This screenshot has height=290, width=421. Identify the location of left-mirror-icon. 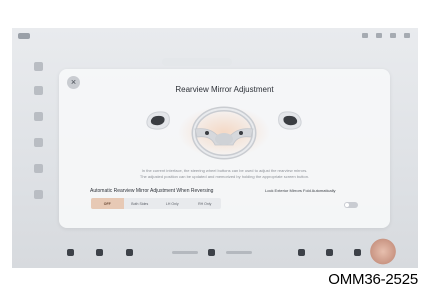
(158, 120).